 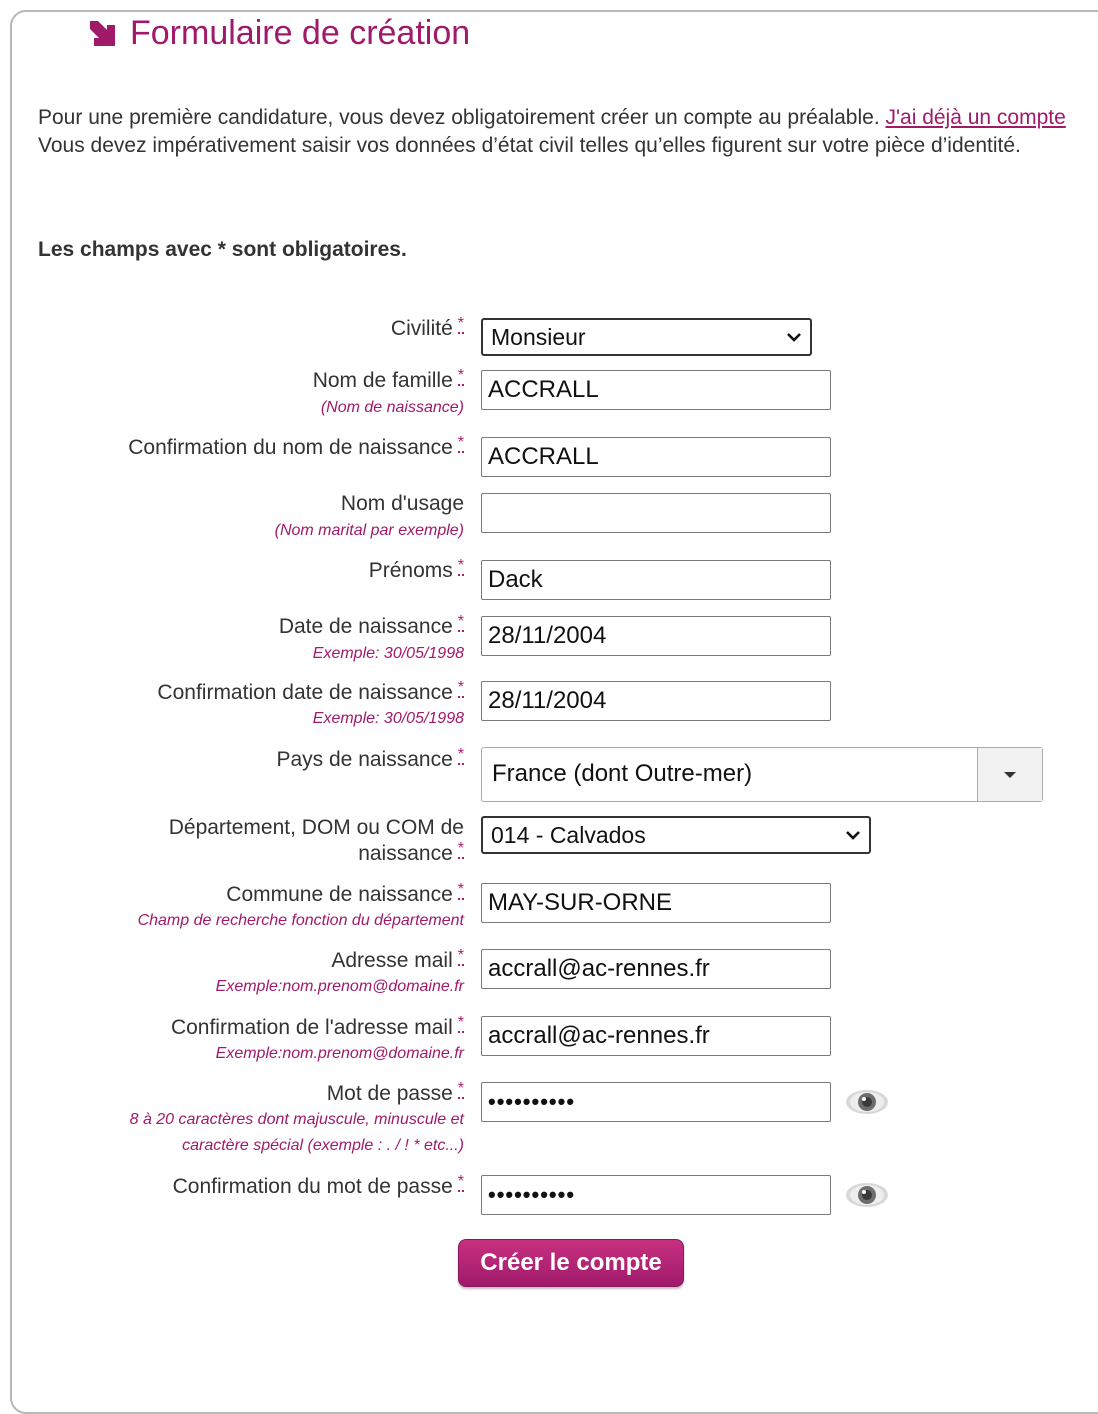 I want to click on nom-usage-label: Nom d'usage, so click(x=402, y=503).